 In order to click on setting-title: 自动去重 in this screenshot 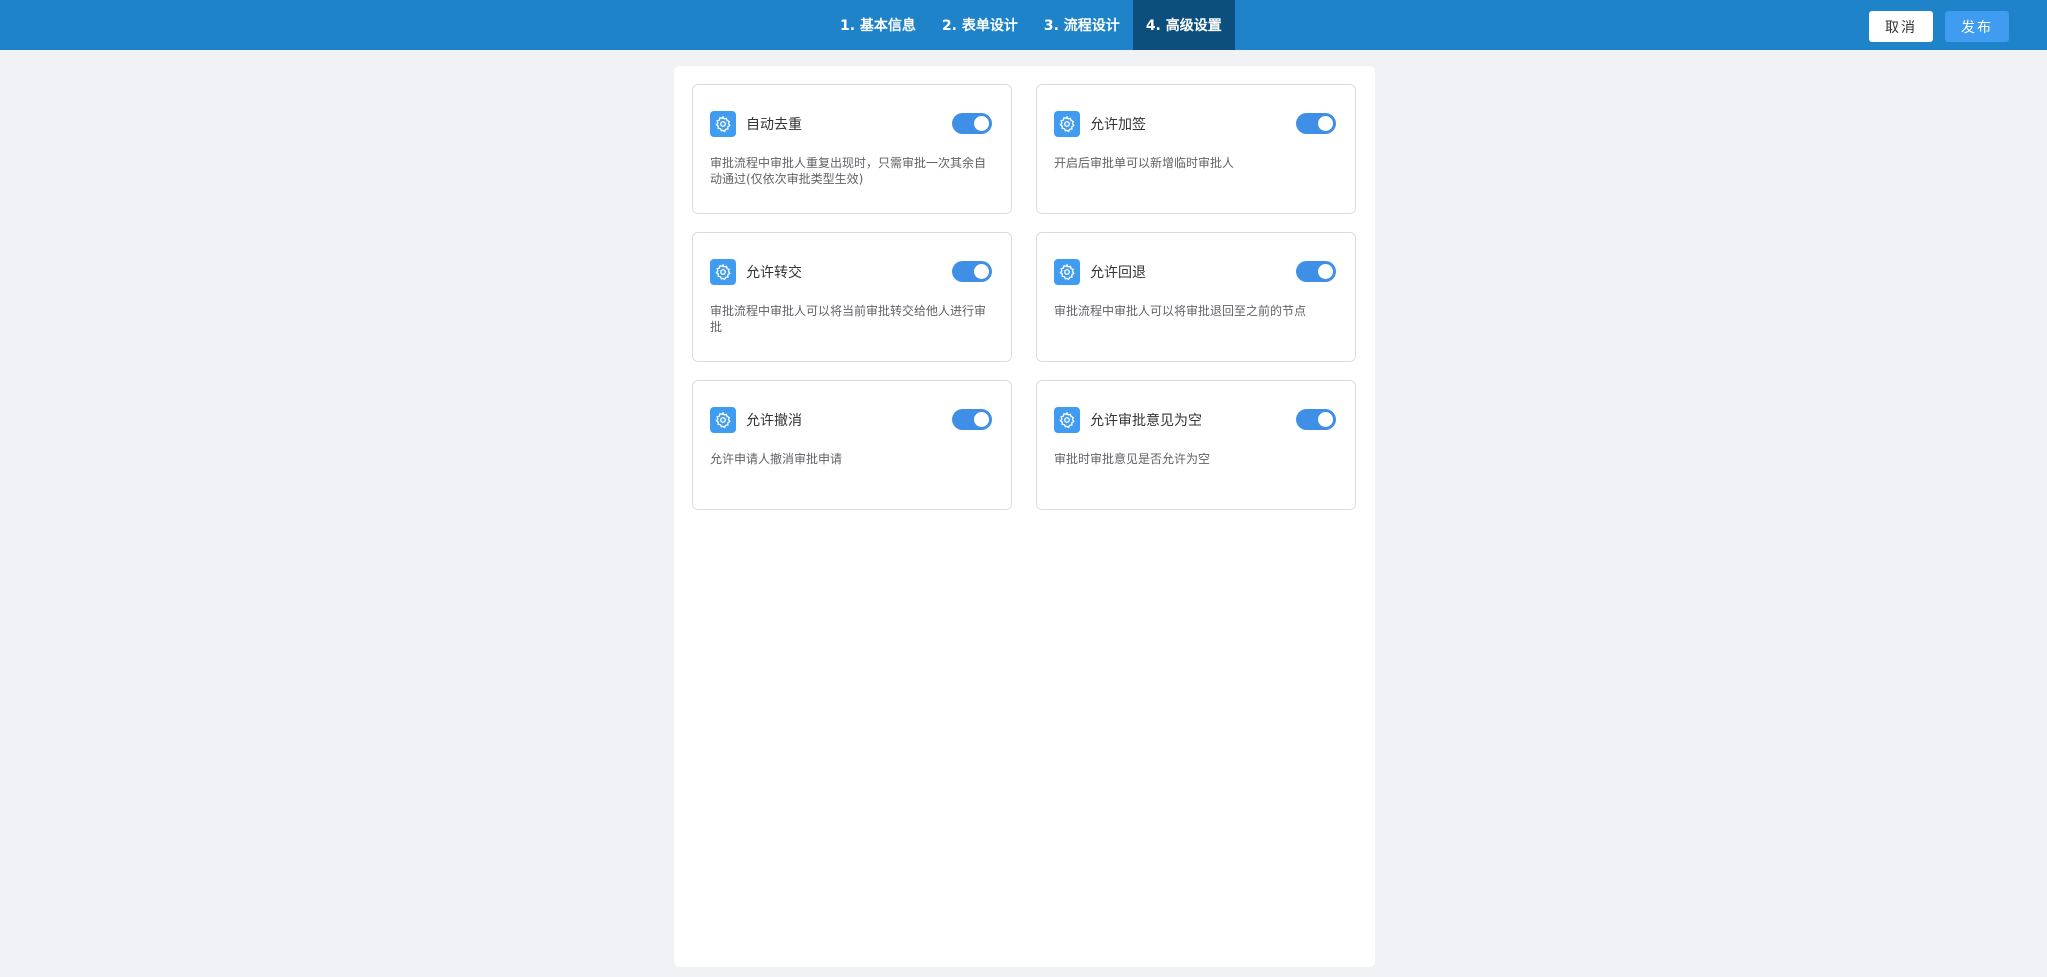, I will do `click(774, 125)`.